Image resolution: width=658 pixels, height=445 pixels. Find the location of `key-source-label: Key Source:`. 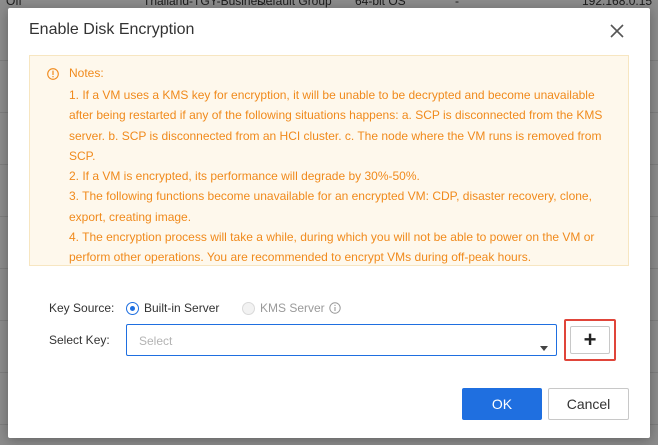

key-source-label: Key Source: is located at coordinates (82, 308).